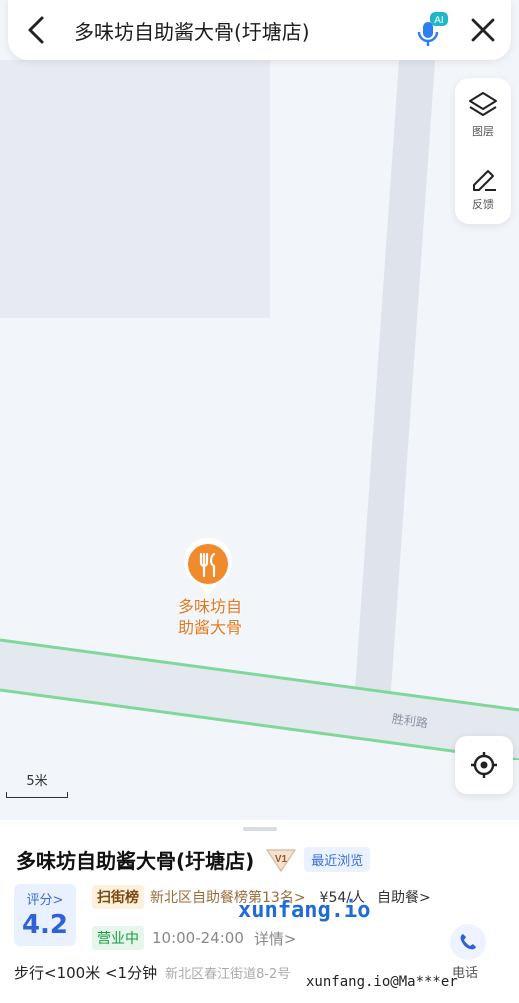  Describe the element at coordinates (45, 925) in the screenshot. I see `rating-value: 4.2` at that location.